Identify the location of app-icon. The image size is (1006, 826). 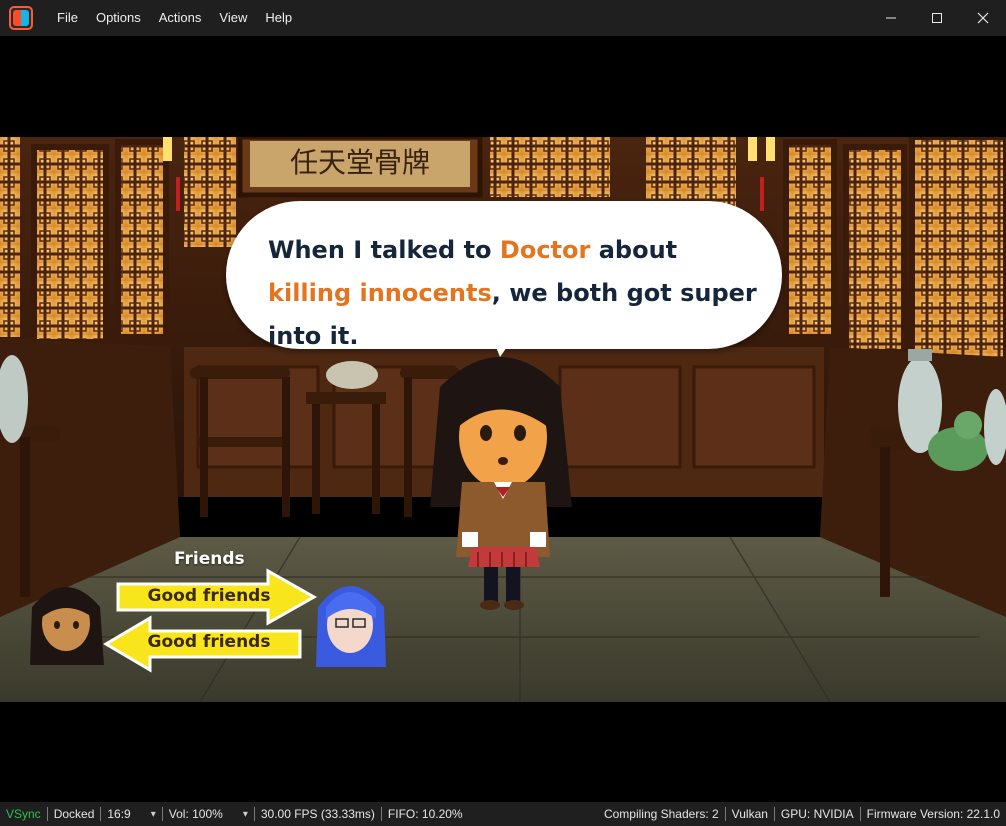
(21, 18).